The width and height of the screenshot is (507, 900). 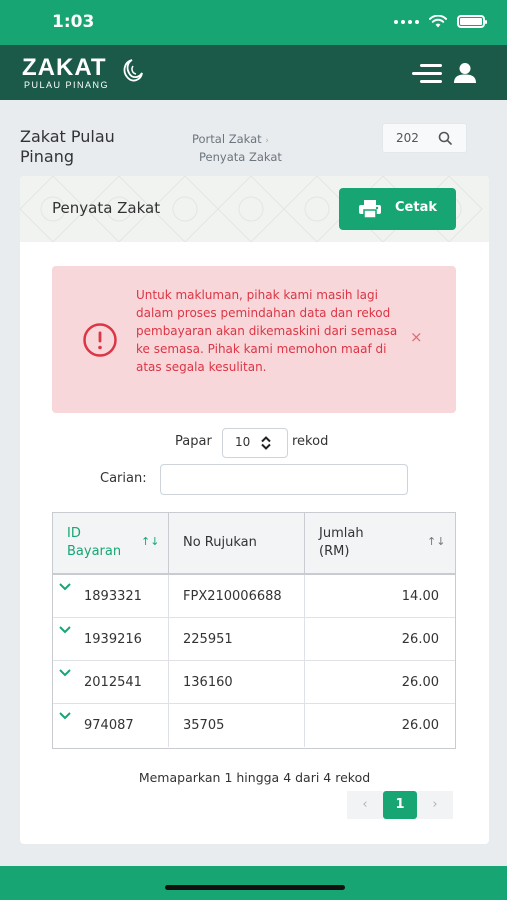 I want to click on pagination-page-1: 1, so click(x=400, y=805).